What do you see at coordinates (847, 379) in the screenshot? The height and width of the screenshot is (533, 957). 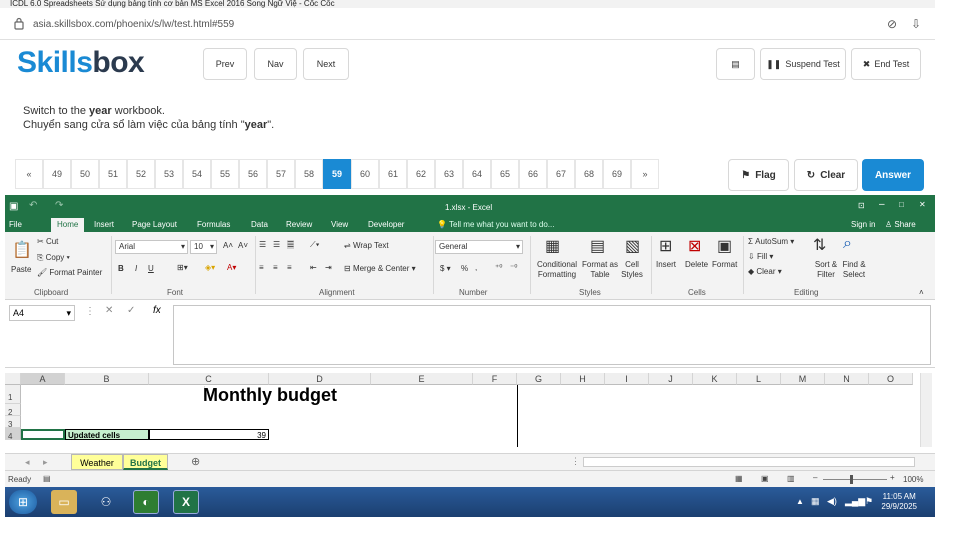 I see `column-header: N` at bounding box center [847, 379].